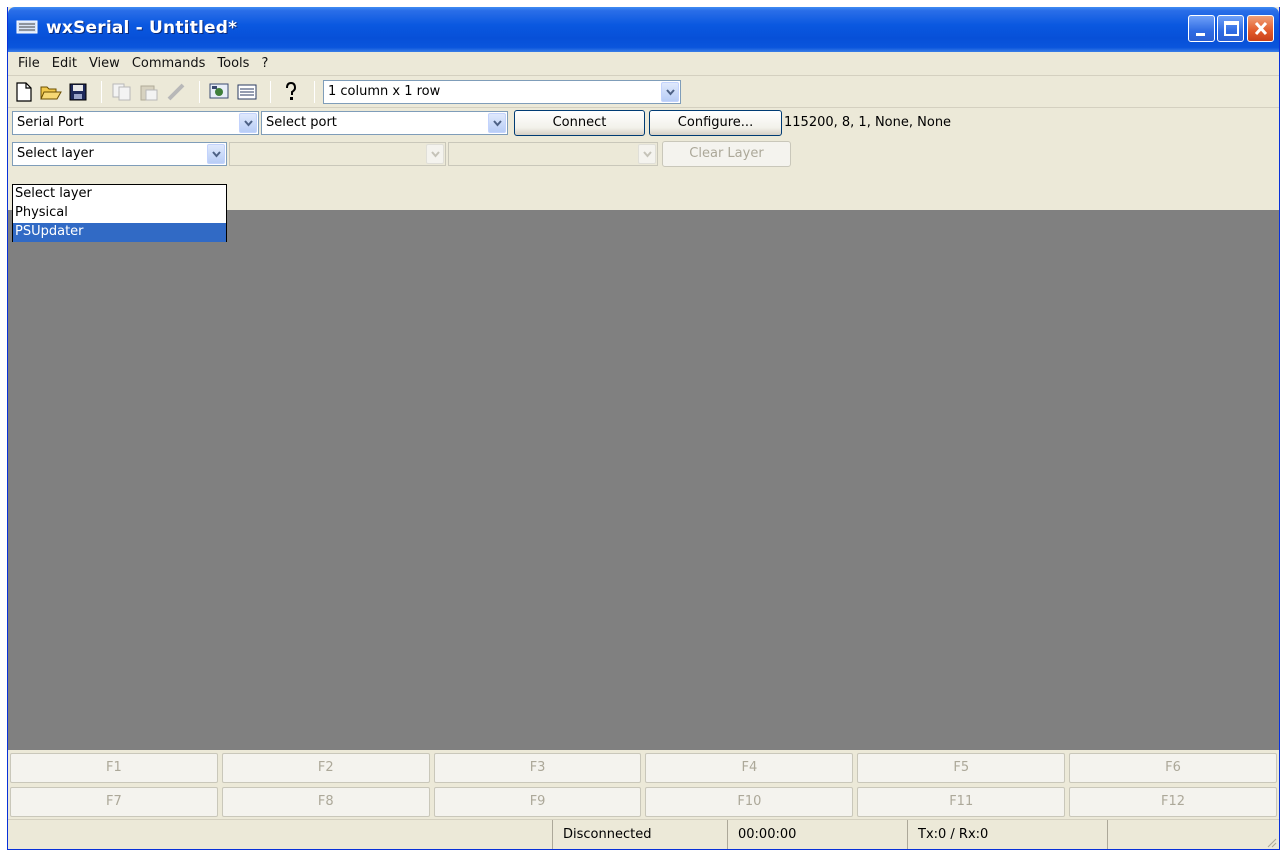  Describe the element at coordinates (104, 63) in the screenshot. I see `menu-view: View` at that location.